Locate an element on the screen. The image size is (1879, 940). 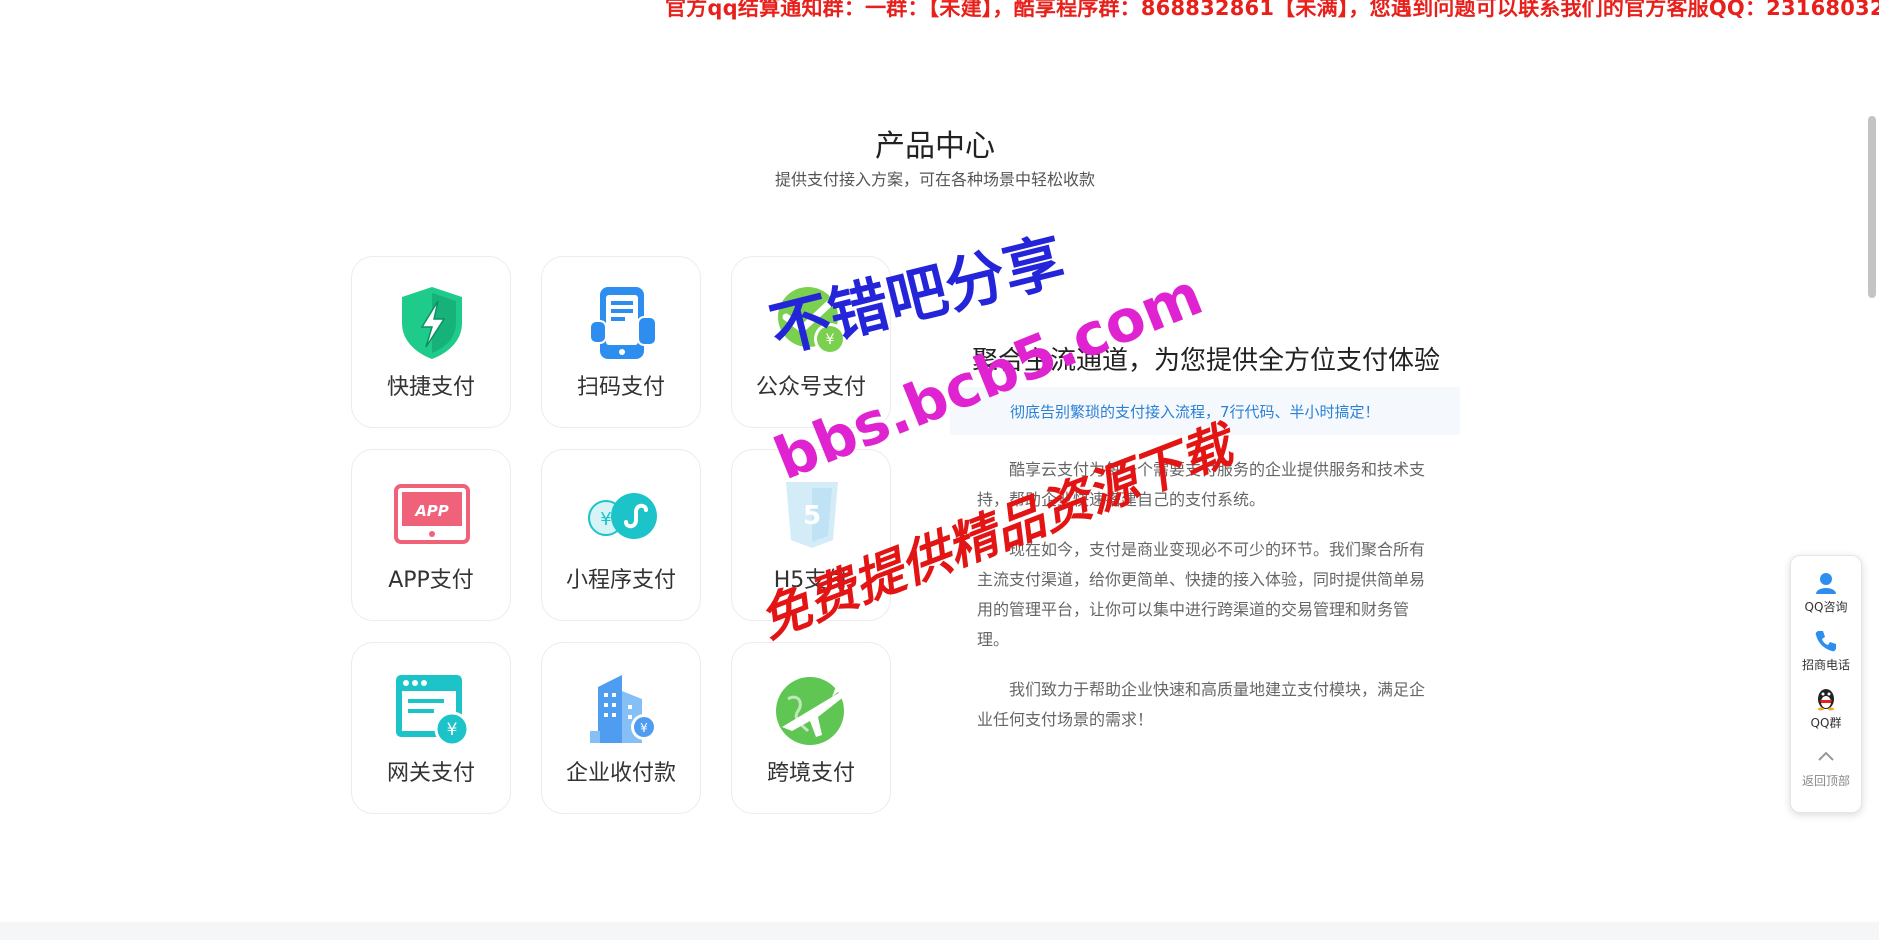
phone-scan-icon is located at coordinates (623, 323).